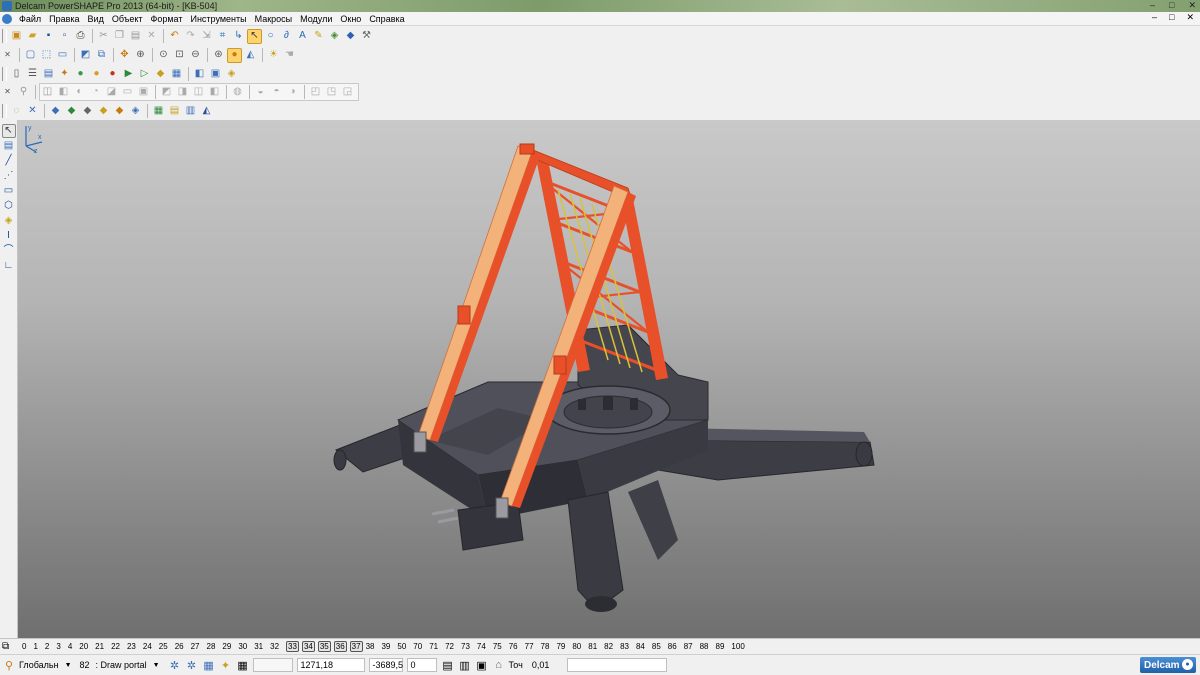 The width and height of the screenshot is (1200, 675). What do you see at coordinates (9, 251) in the screenshot?
I see `curve-tool-icon: ⌒` at bounding box center [9, 251].